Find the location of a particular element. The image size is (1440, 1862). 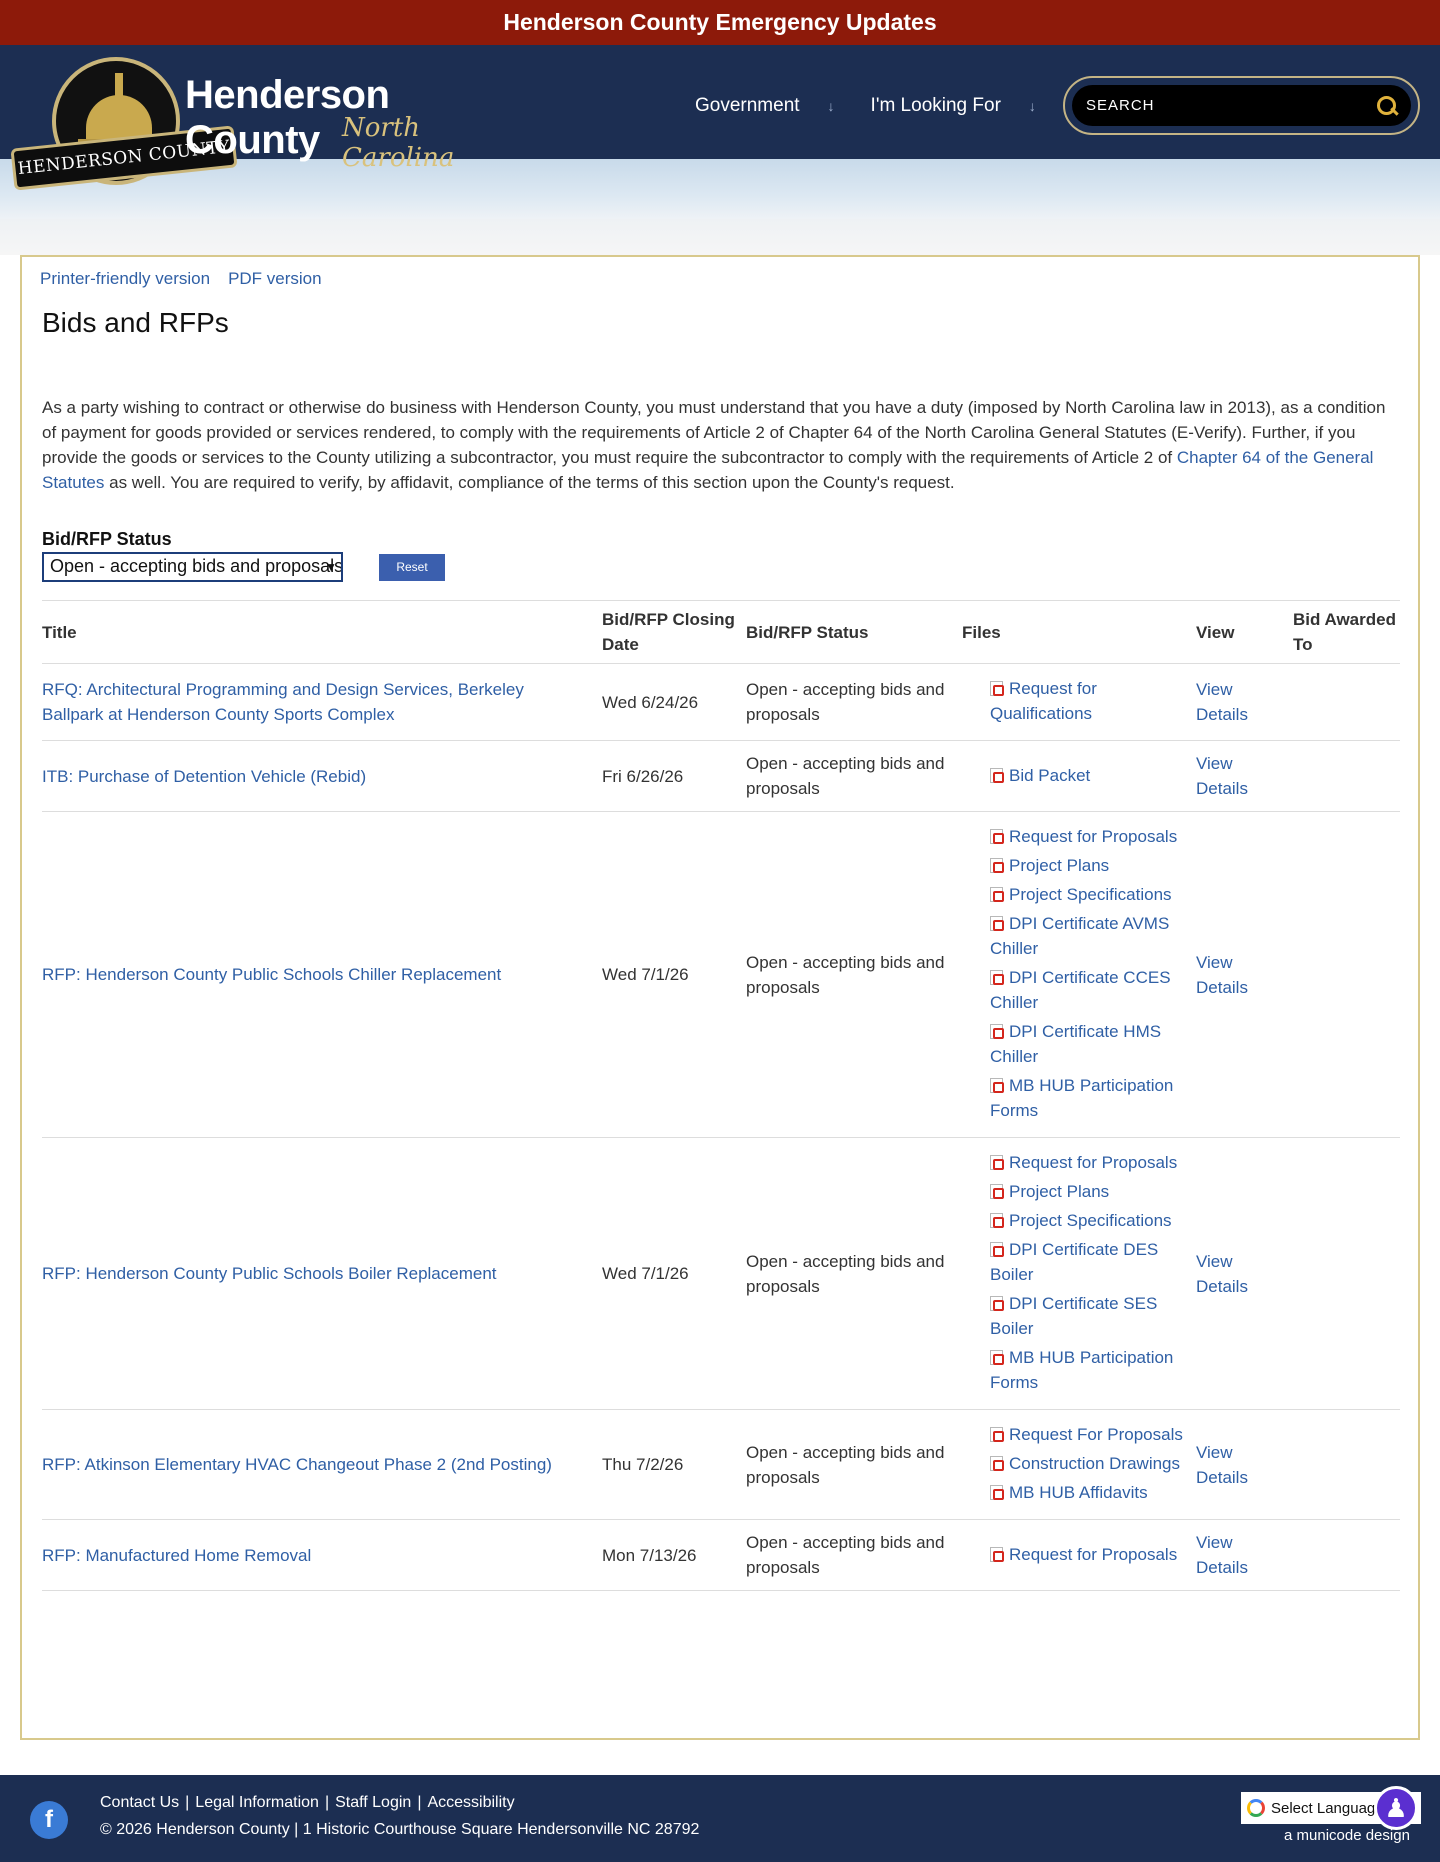

printer-friendly-link: Printer-friendly version is located at coordinates (125, 279).